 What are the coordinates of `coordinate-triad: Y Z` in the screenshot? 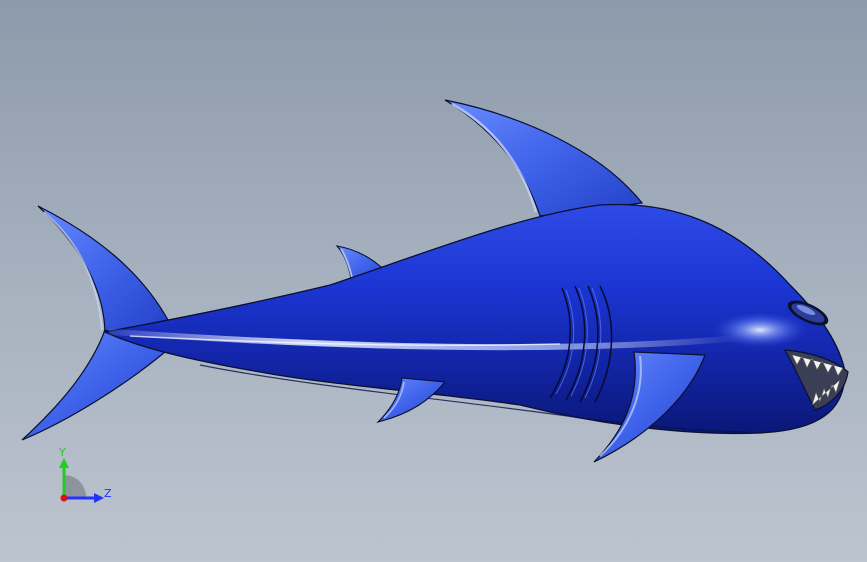 It's located at (85, 474).